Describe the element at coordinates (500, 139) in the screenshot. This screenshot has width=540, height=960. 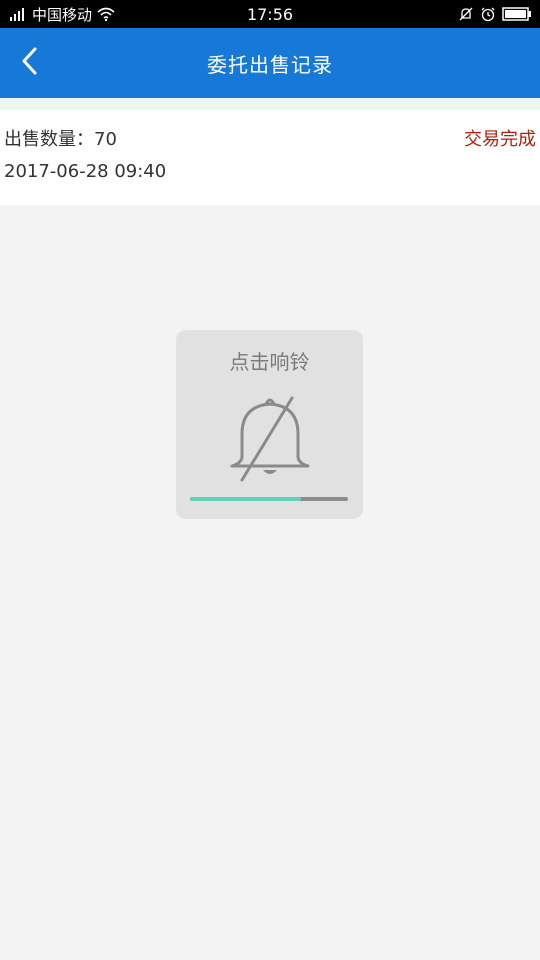
I see `status-badge: 交易完成` at that location.